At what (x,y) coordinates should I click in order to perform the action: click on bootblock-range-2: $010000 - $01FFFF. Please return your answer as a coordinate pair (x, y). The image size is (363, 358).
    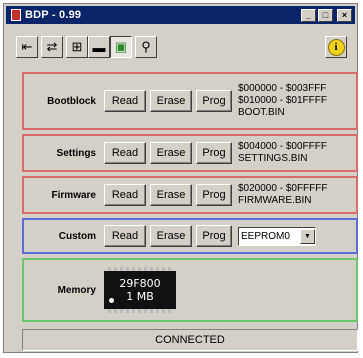
    Looking at the image, I should click on (282, 100).